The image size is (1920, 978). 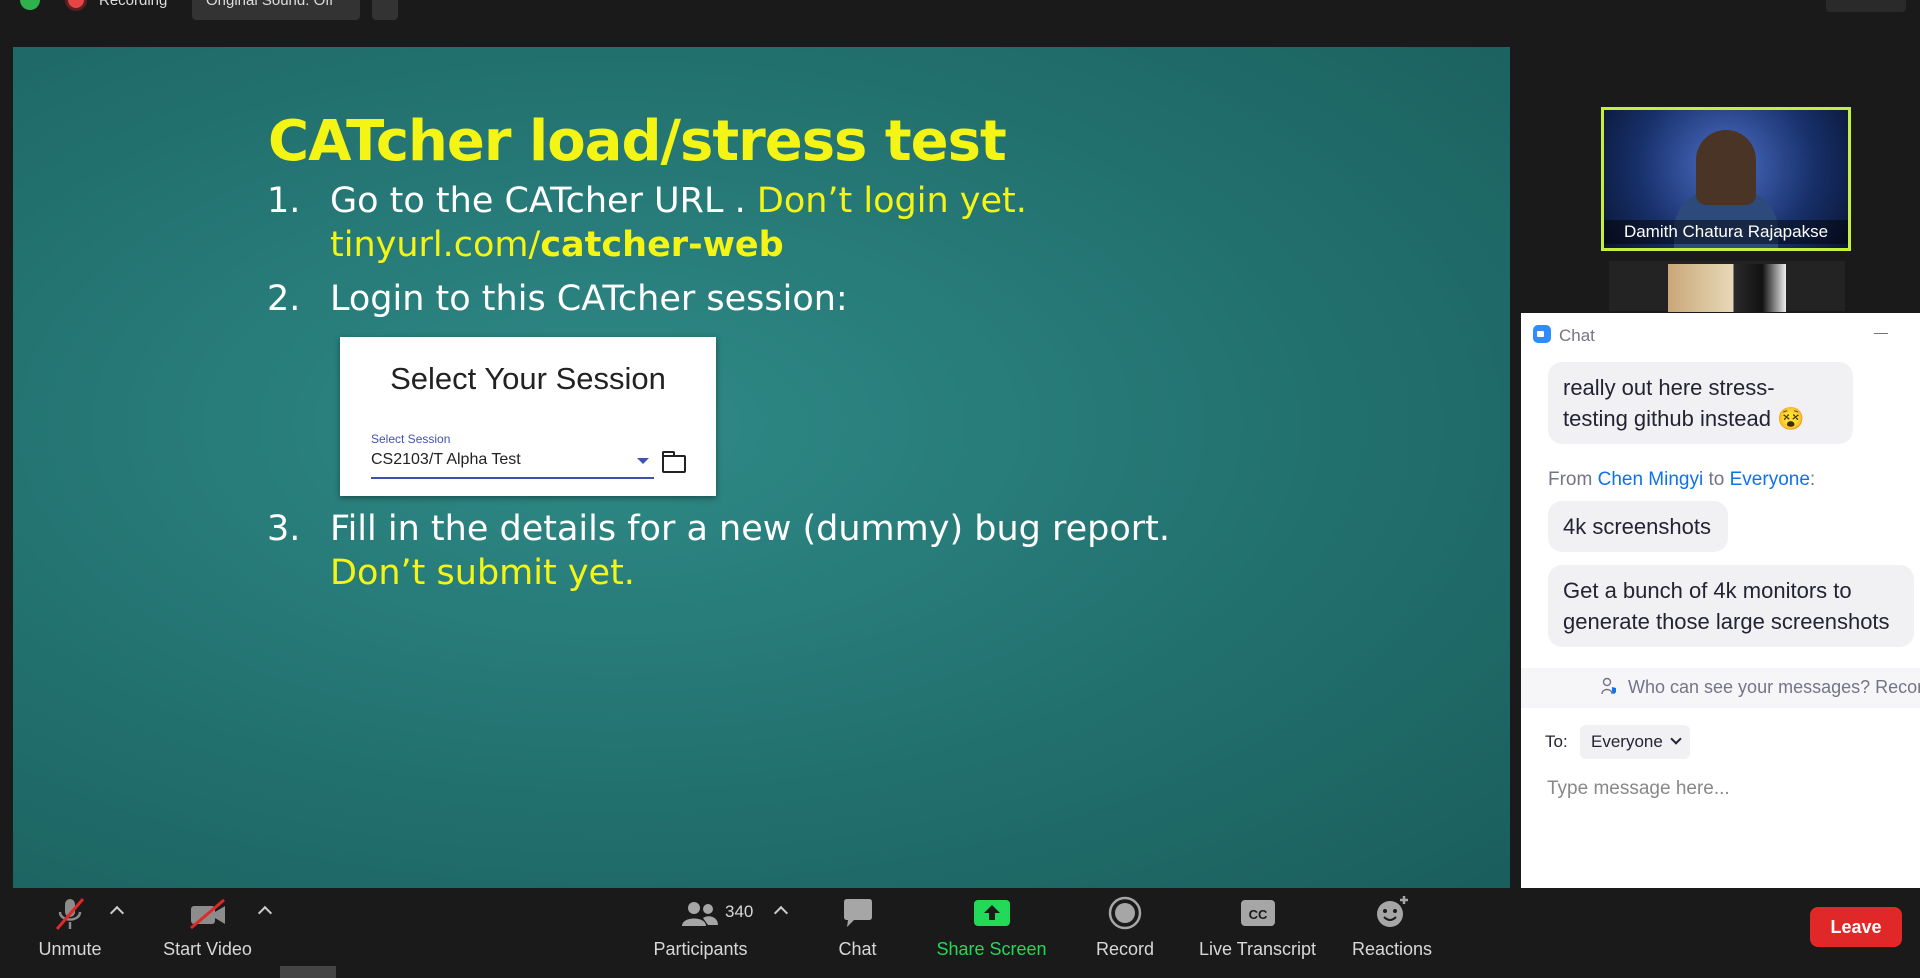 I want to click on minimize-icon, so click(x=1881, y=333).